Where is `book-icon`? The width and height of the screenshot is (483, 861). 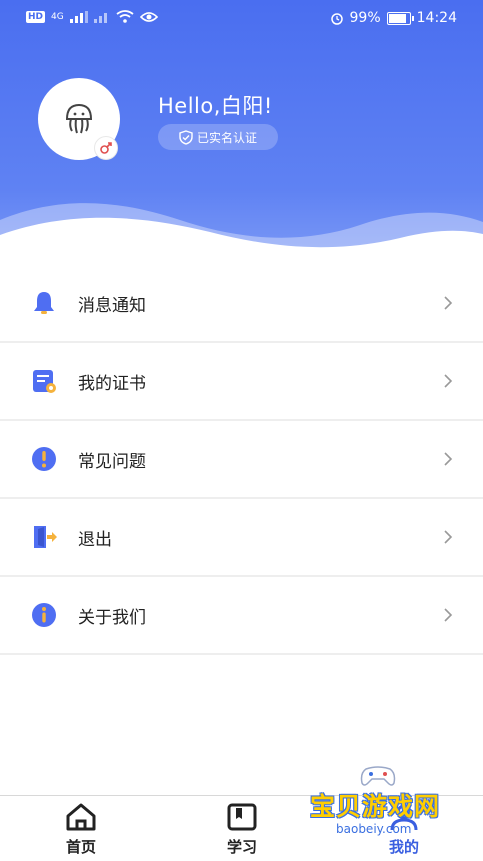
book-icon is located at coordinates (242, 817).